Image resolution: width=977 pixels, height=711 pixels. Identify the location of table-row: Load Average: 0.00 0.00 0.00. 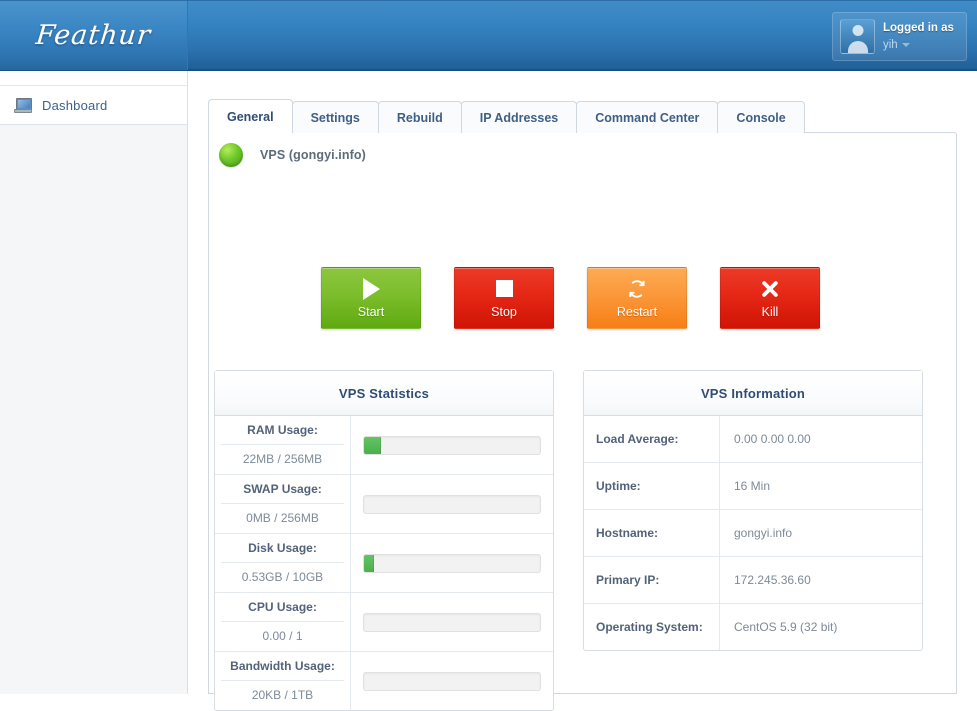
(753, 439).